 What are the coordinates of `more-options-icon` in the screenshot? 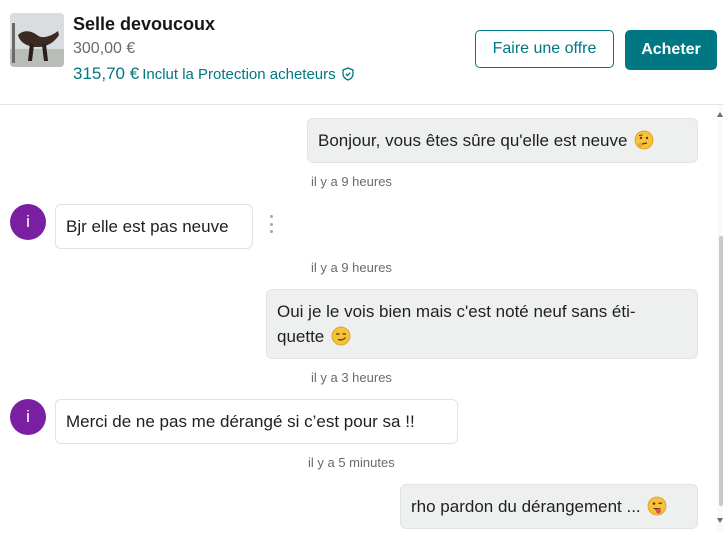 It's located at (271, 224).